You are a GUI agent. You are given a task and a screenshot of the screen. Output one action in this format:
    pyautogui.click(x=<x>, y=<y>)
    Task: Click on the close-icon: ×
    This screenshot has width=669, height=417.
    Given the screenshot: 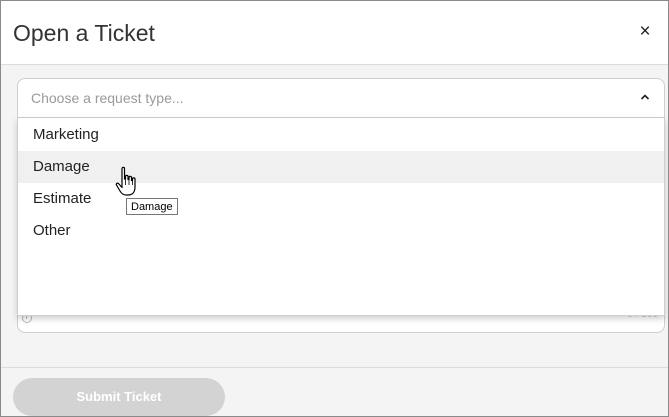 What is the action you would take?
    pyautogui.click(x=645, y=31)
    